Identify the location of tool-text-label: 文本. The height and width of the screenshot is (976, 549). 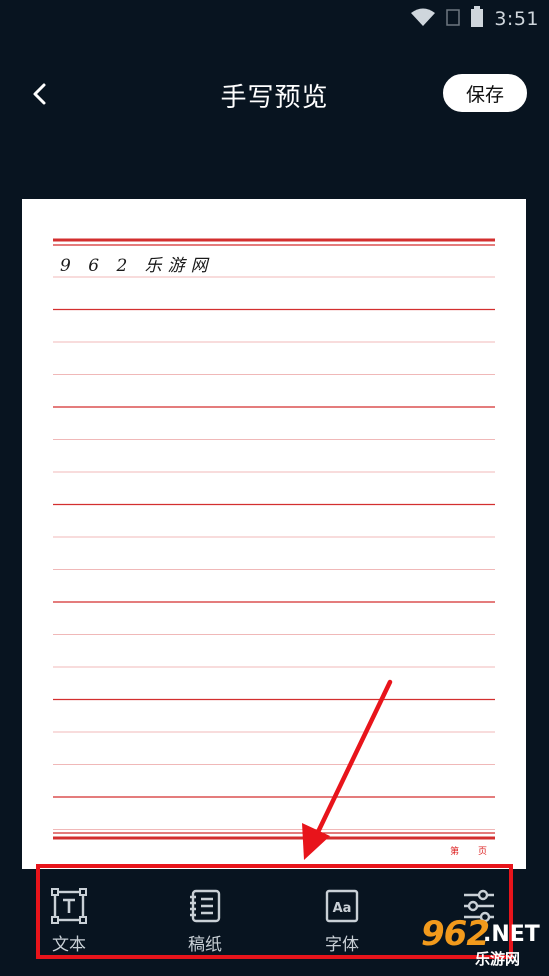
(69, 945).